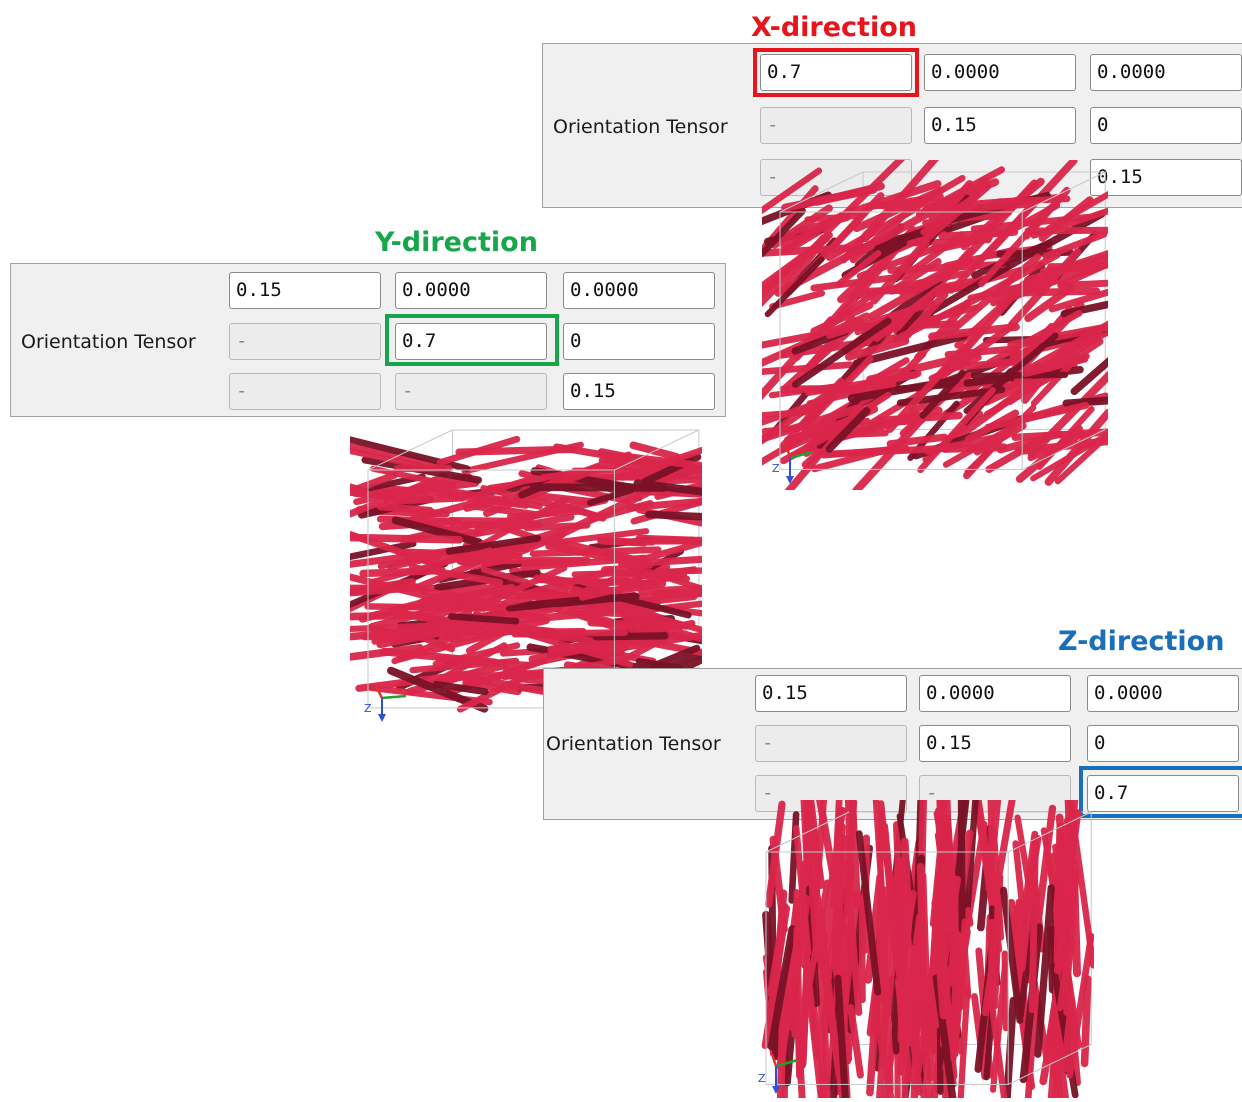  Describe the element at coordinates (1141, 642) in the screenshot. I see `z-direction-title: Z-direction` at that location.